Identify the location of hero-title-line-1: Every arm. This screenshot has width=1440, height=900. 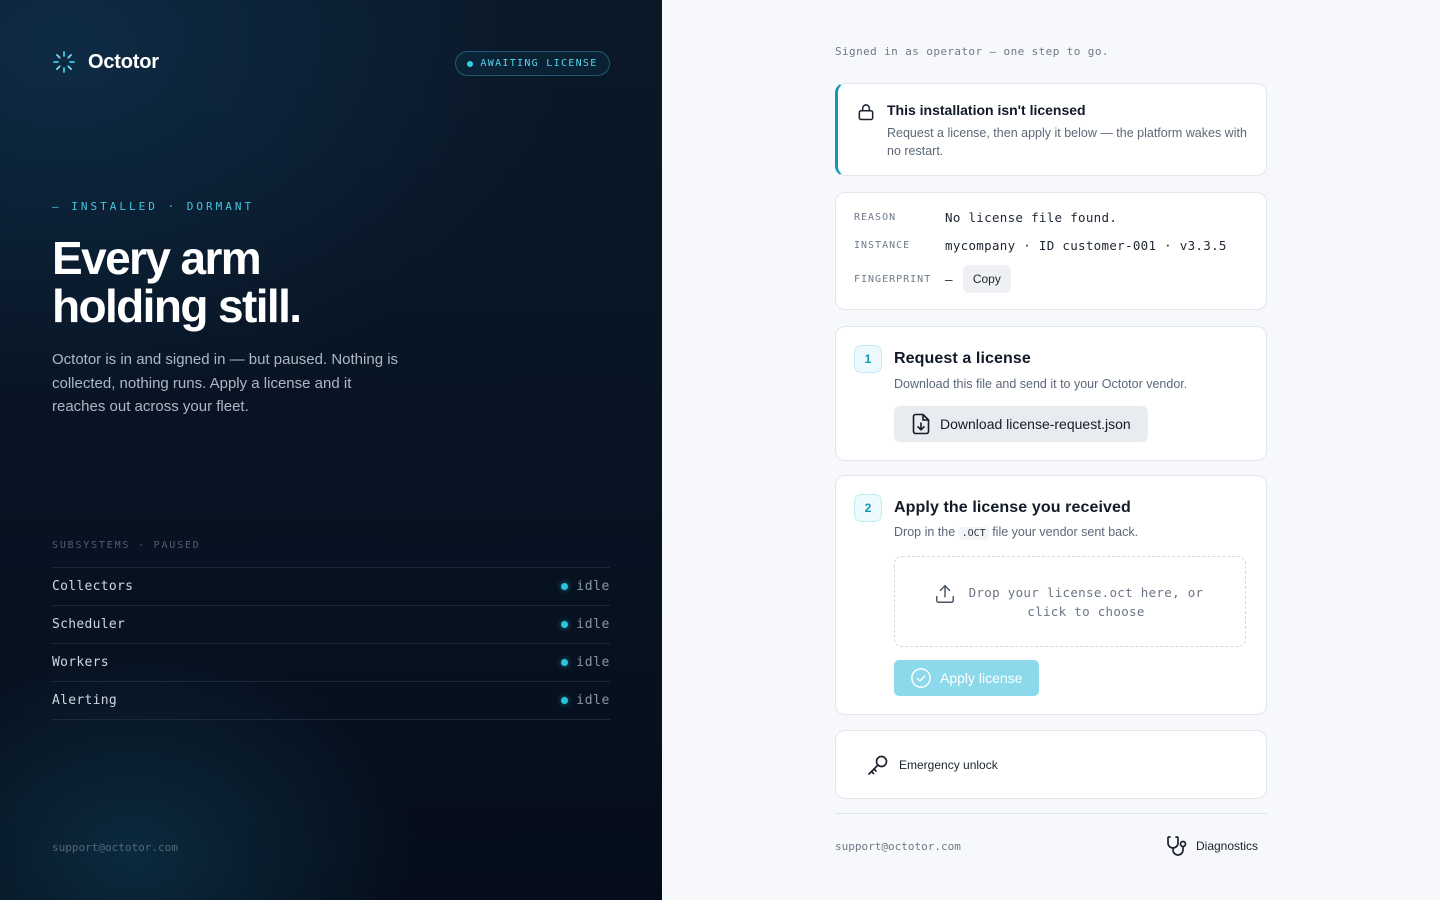
(157, 258).